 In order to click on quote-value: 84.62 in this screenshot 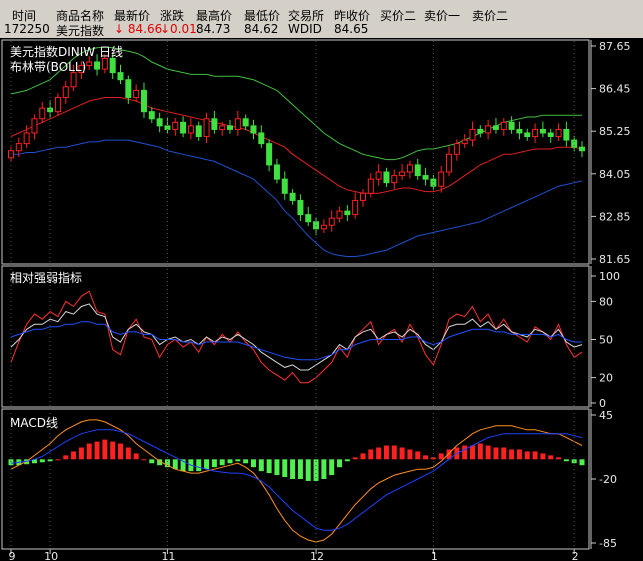, I will do `click(261, 29)`.